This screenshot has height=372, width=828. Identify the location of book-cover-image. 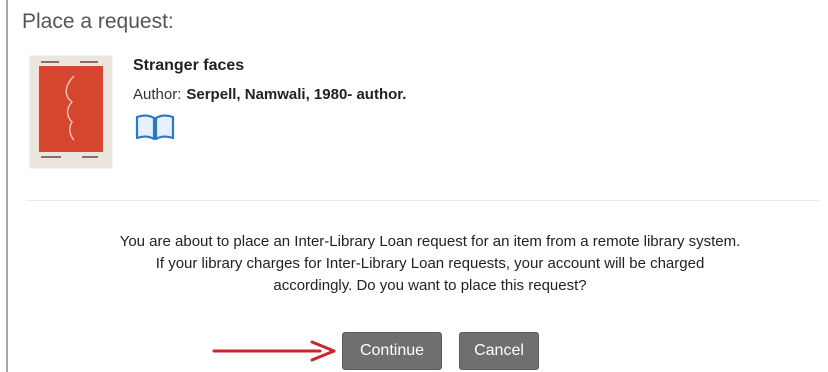
(71, 112).